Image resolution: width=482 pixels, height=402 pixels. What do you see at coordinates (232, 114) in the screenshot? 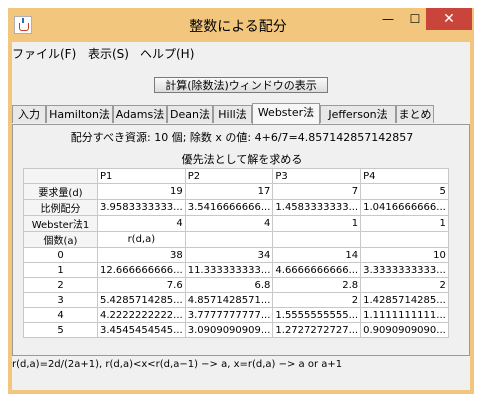
I see `tab-hill: Hill法` at bounding box center [232, 114].